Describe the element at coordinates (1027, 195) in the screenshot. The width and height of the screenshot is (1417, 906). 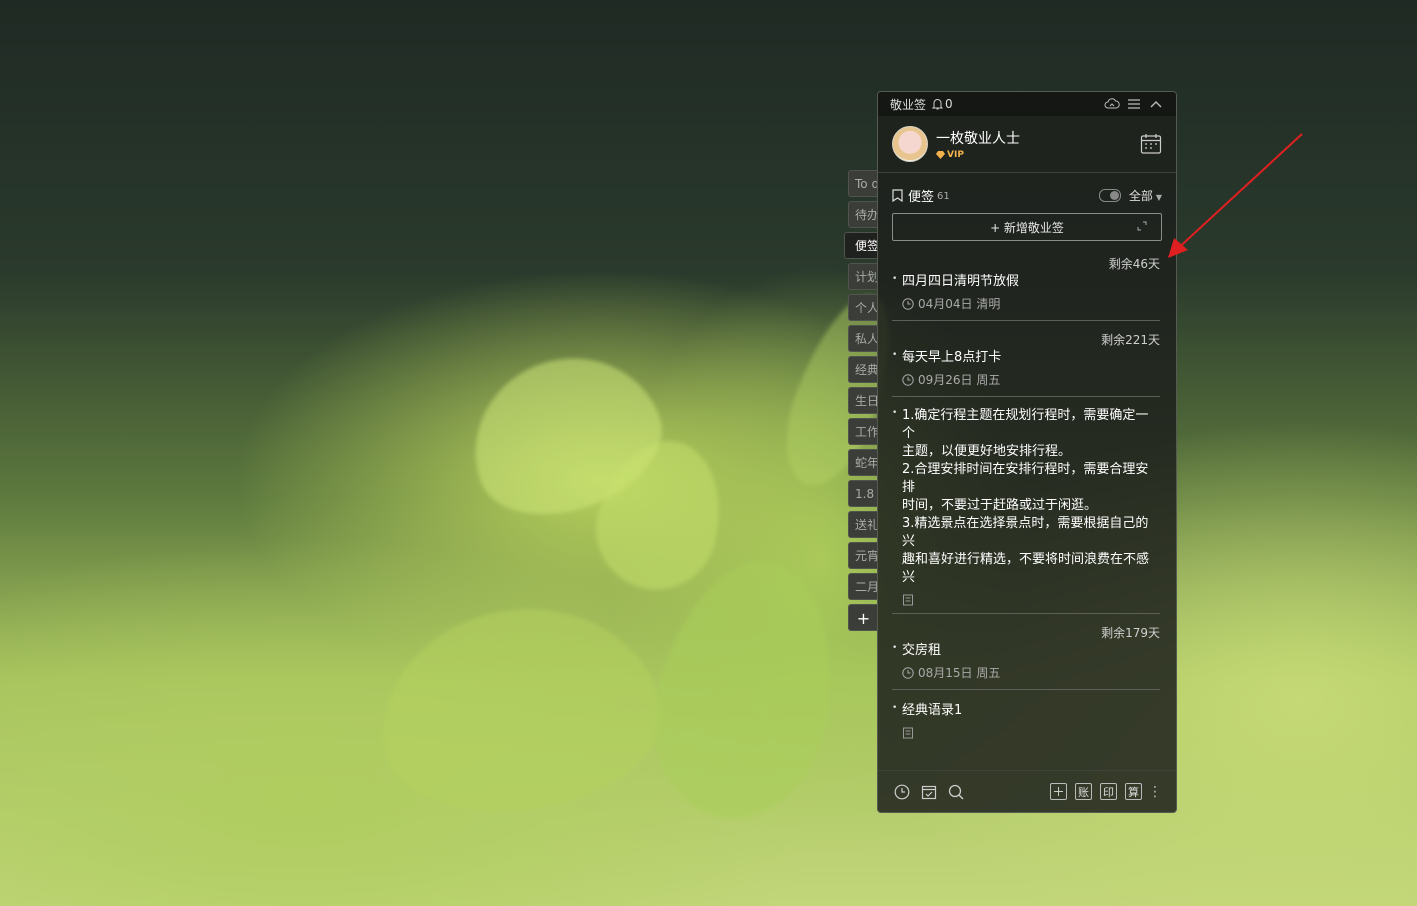
I see `notes-header: 便签 61 全部 ▼` at that location.